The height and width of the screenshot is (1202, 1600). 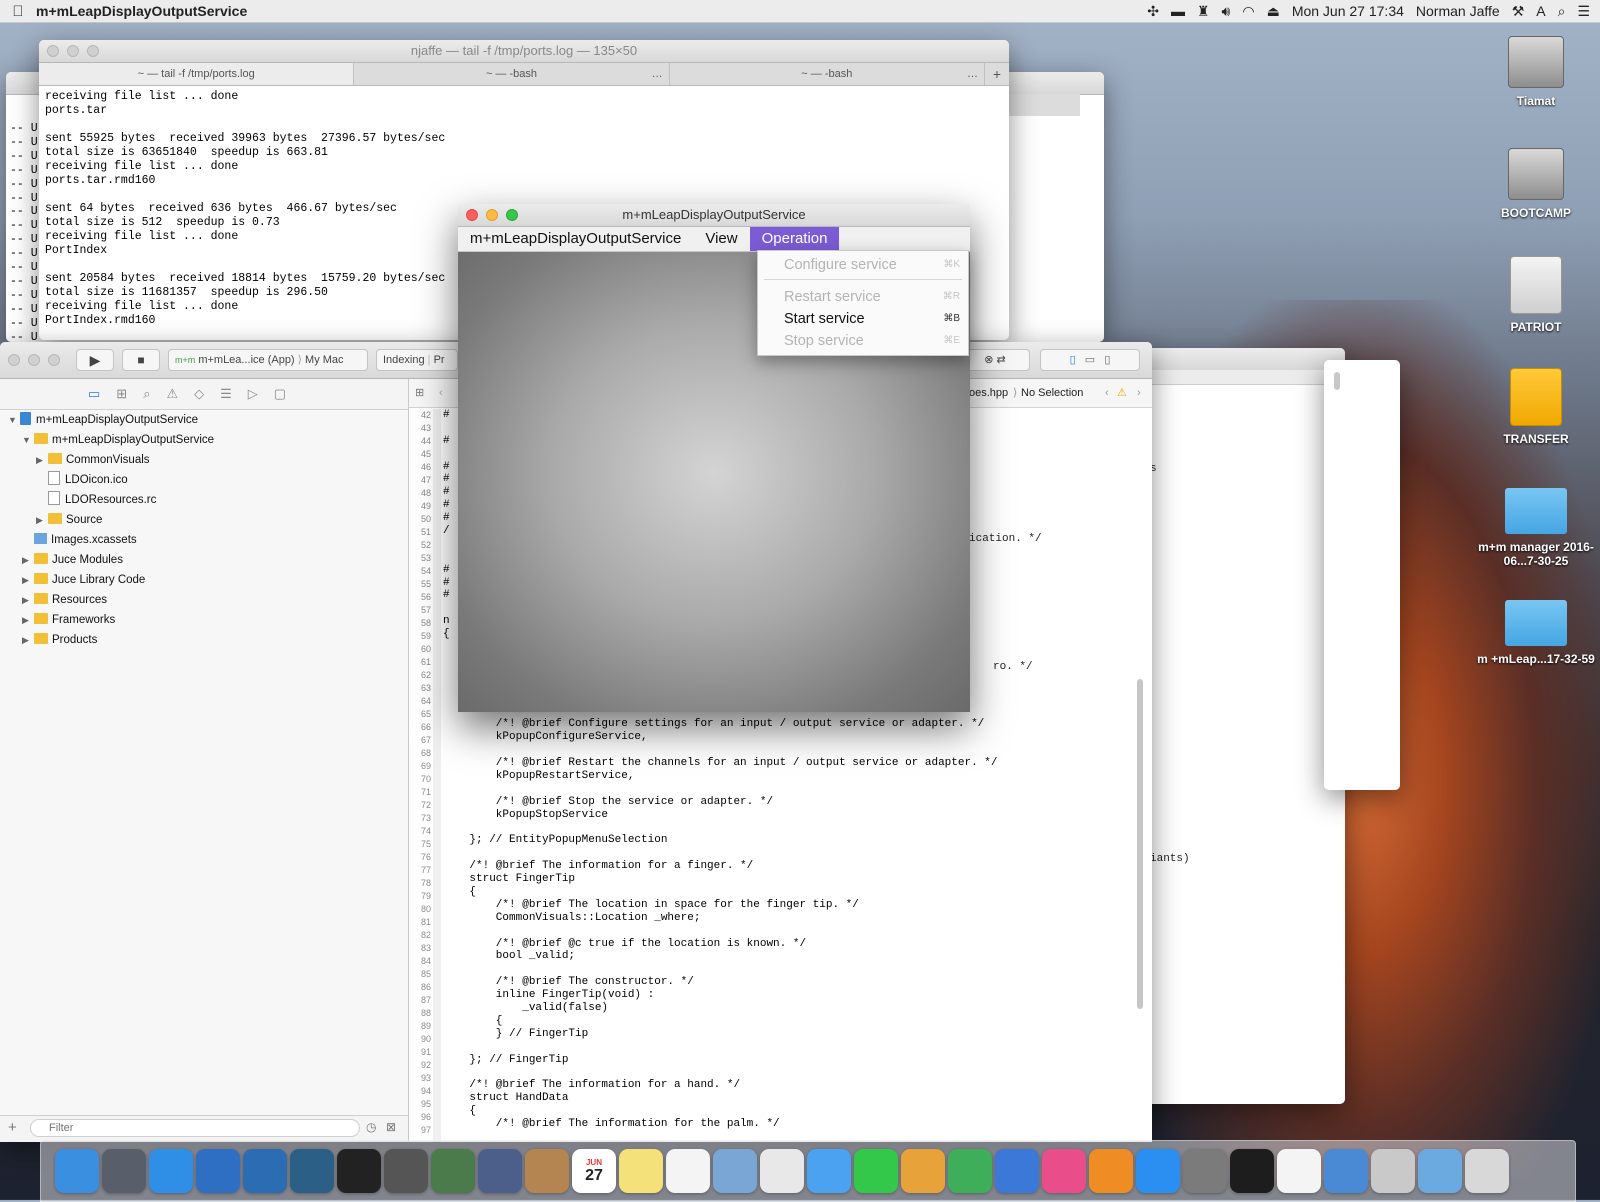 I want to click on code-line: _valid(false), so click(x=783, y=1008).